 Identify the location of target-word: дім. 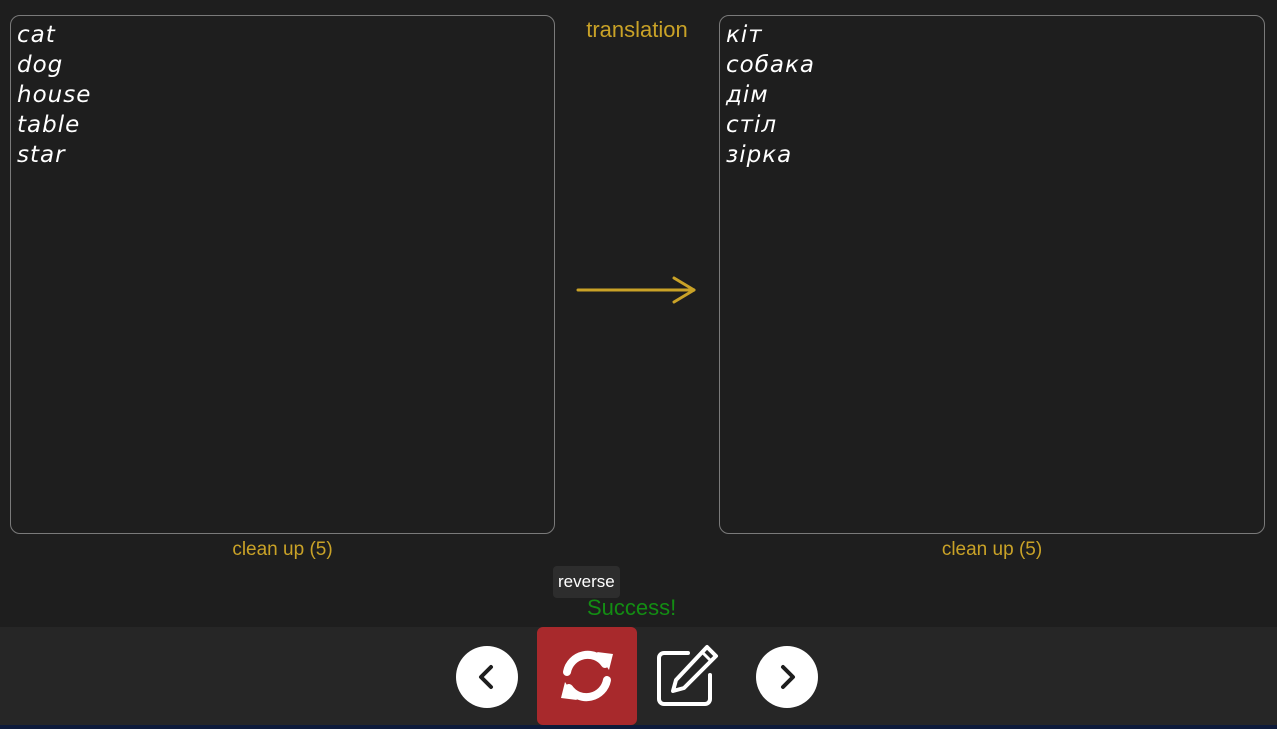
(747, 95).